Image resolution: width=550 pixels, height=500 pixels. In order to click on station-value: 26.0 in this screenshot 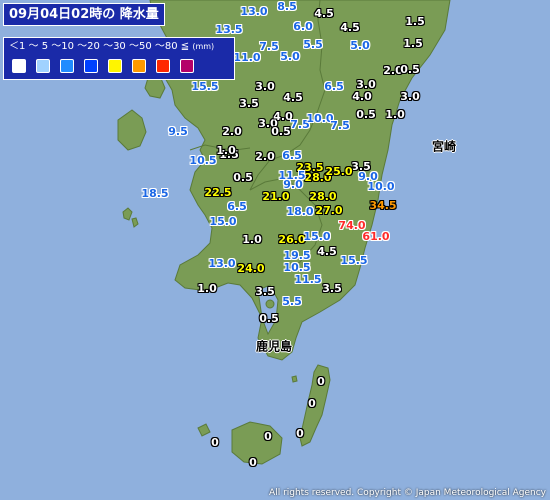, I will do `click(292, 239)`.